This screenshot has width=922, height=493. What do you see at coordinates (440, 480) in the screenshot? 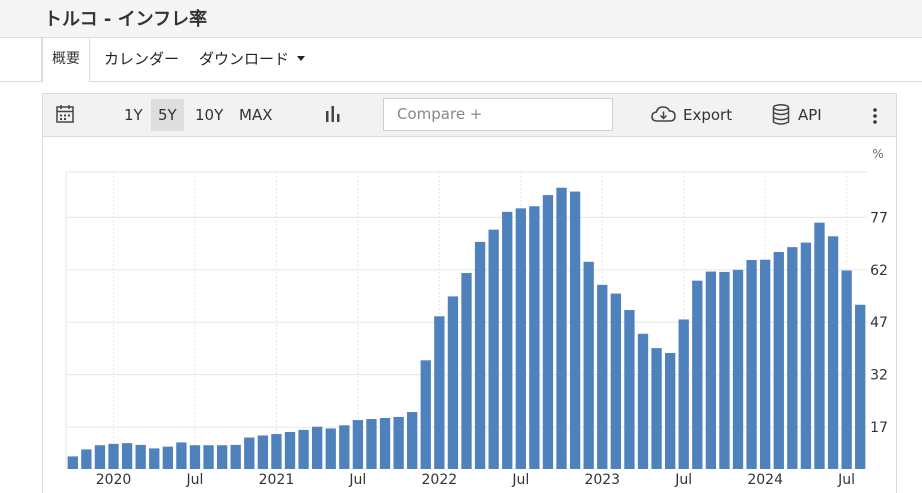
I see `x-tick-label: 2022` at bounding box center [440, 480].